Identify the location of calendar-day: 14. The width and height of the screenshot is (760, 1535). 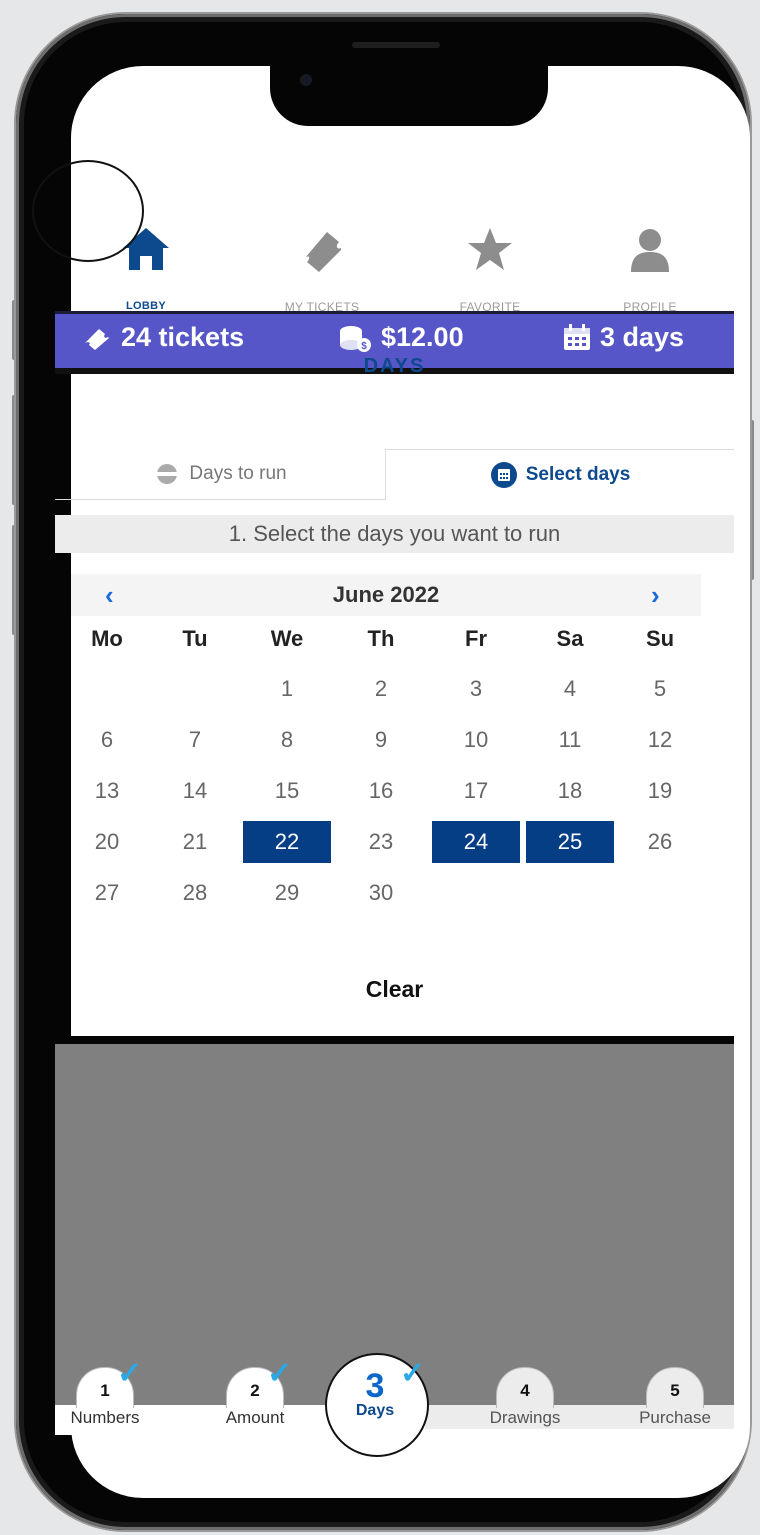
(195, 791).